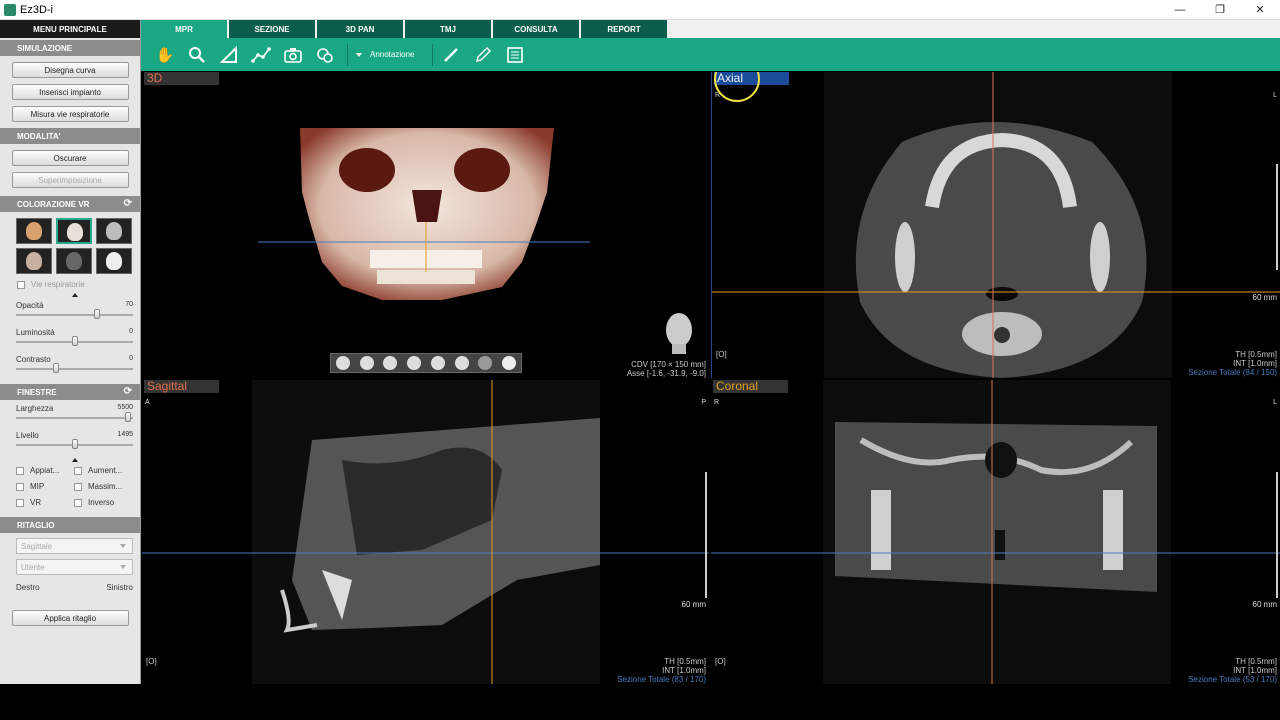  I want to click on camera-icon, so click(293, 55).